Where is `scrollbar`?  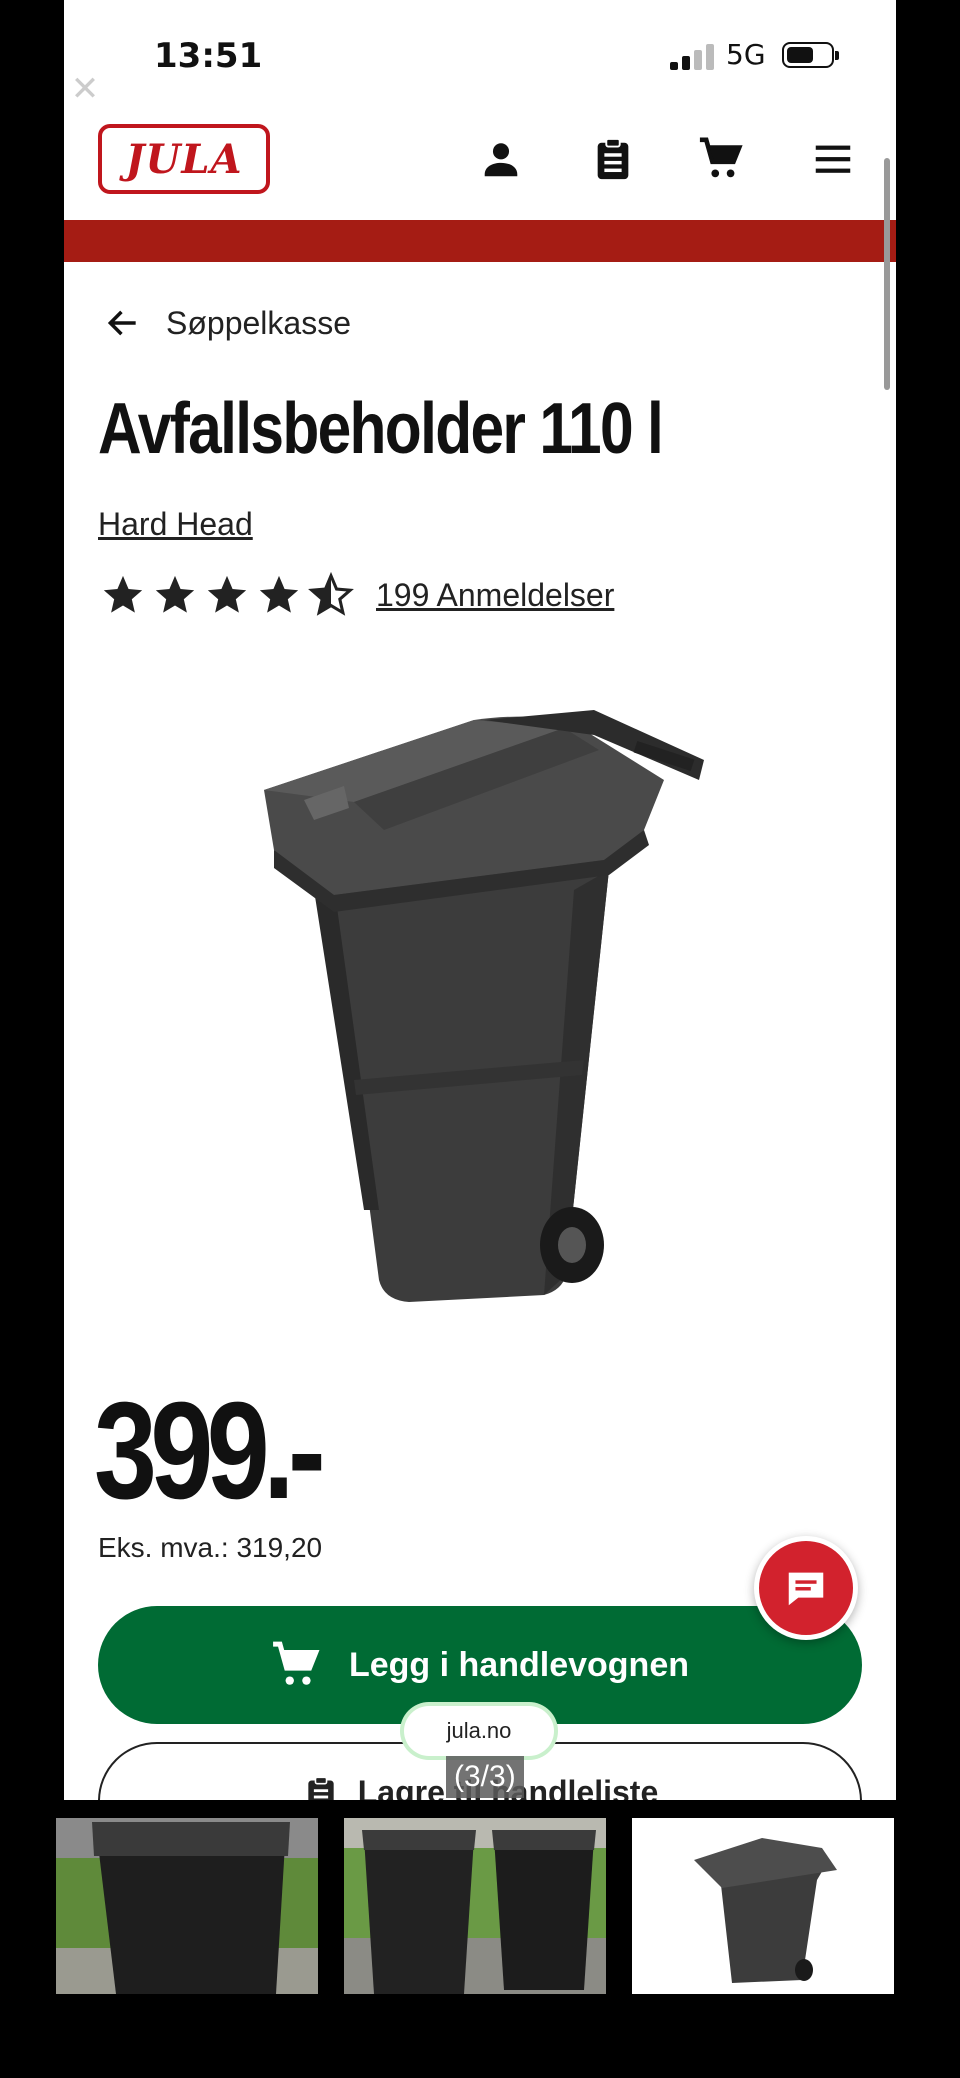 scrollbar is located at coordinates (887, 274).